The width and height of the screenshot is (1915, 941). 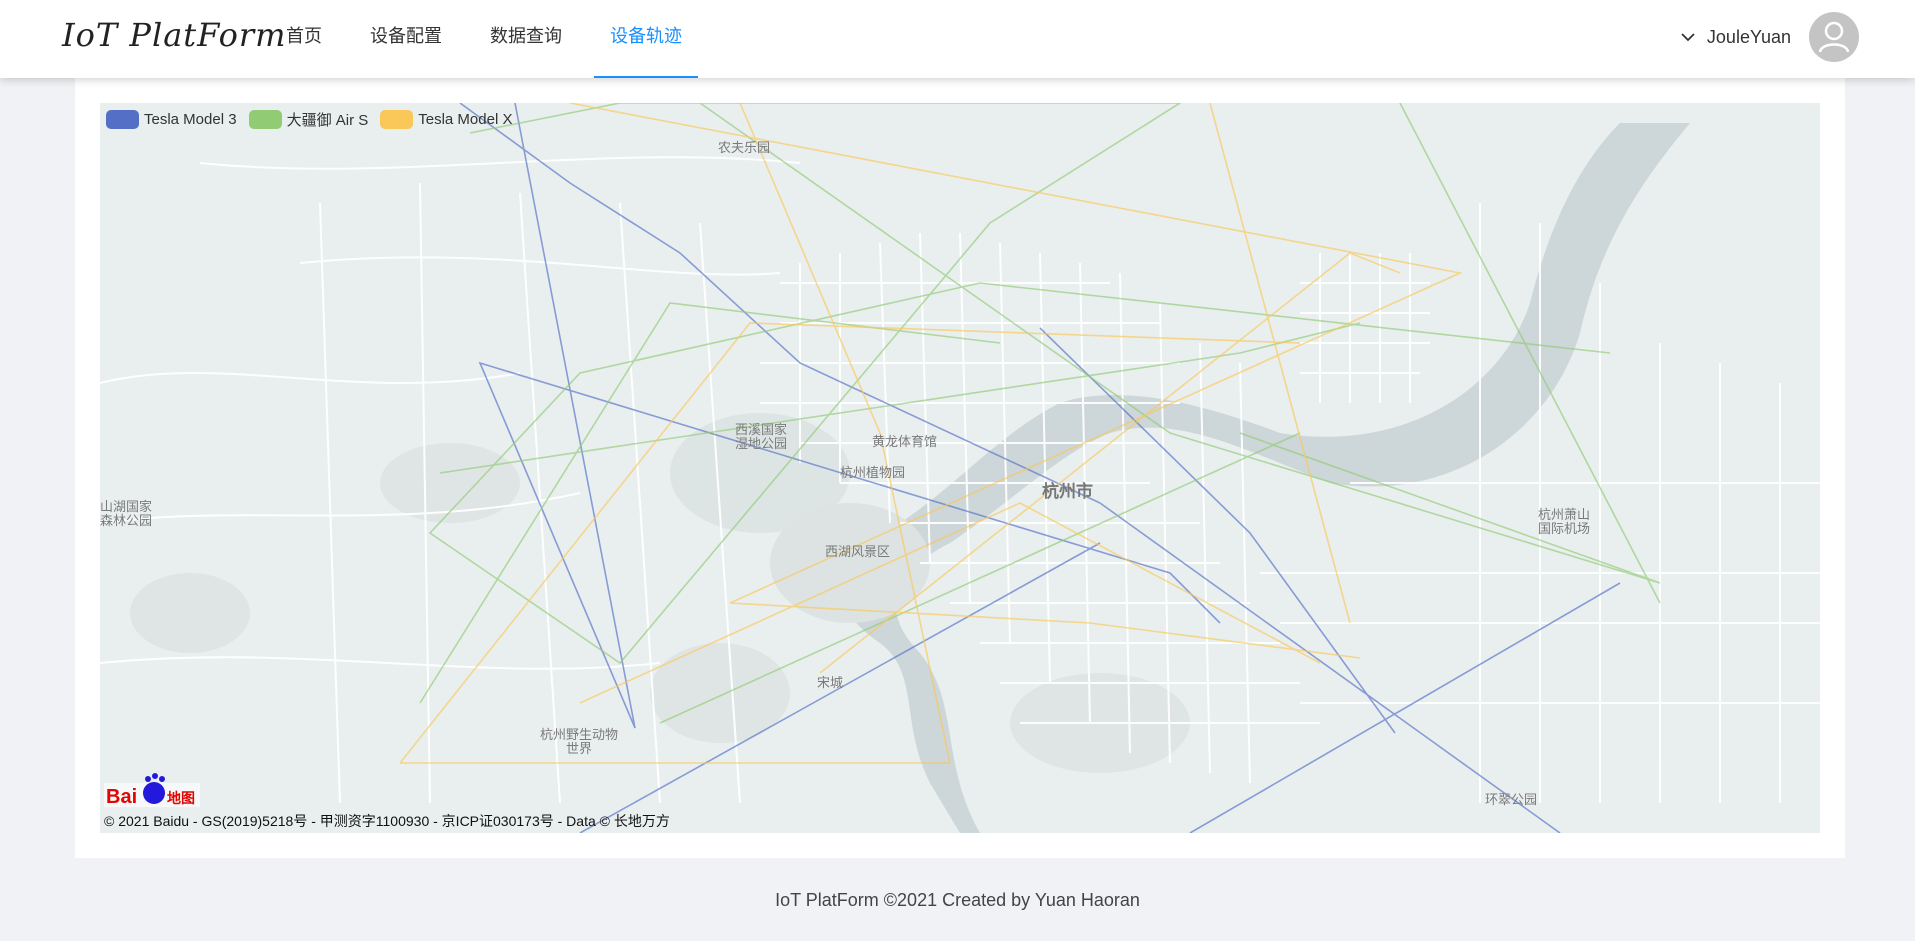 I want to click on legend-item-dji-air-s: 大疆御 Air S, so click(x=308, y=119).